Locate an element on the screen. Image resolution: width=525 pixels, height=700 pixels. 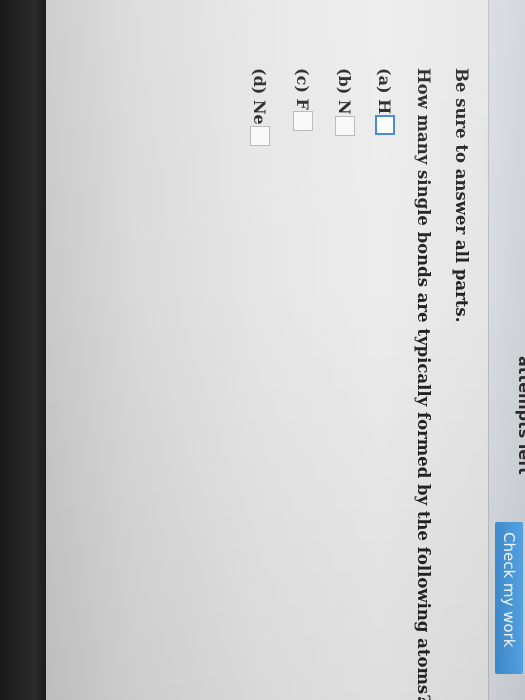
part-c: (c) F is located at coordinates (303, 99).